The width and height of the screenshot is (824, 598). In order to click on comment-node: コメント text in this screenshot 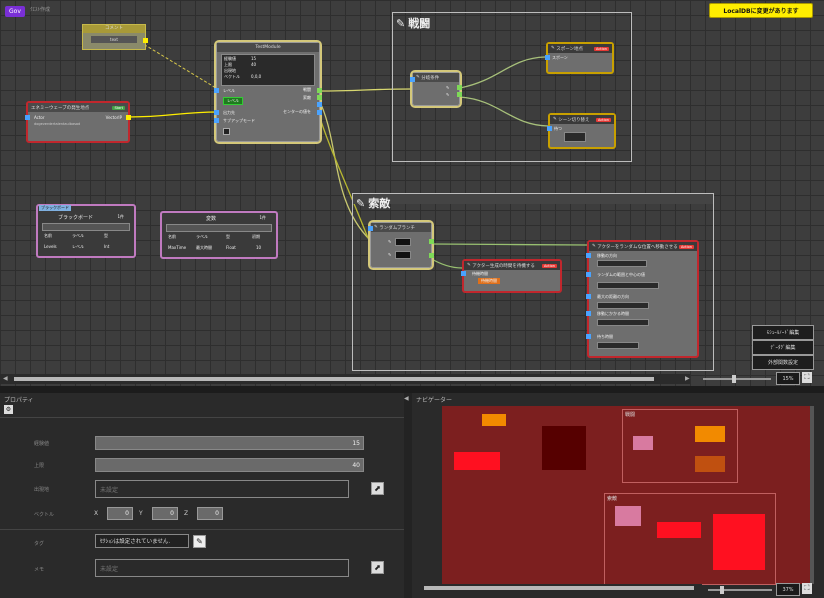, I will do `click(115, 37)`.